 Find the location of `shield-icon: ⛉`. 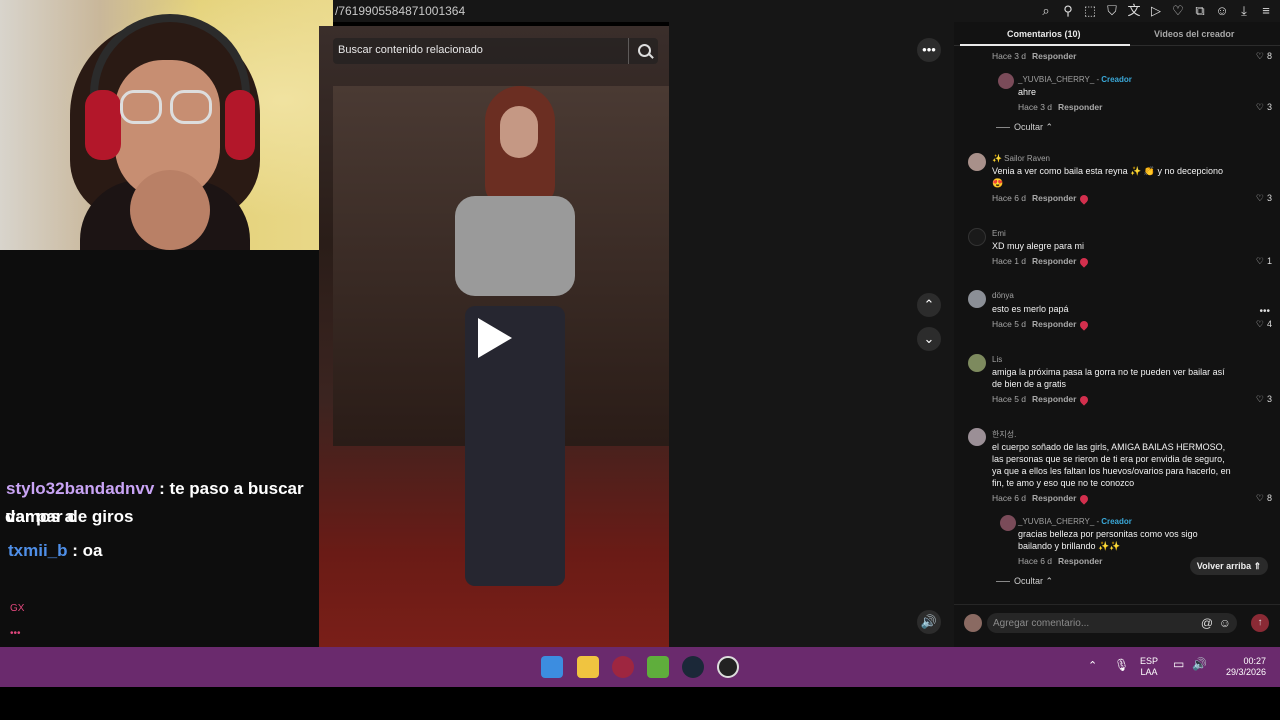

shield-icon: ⛉ is located at coordinates (1112, 11).